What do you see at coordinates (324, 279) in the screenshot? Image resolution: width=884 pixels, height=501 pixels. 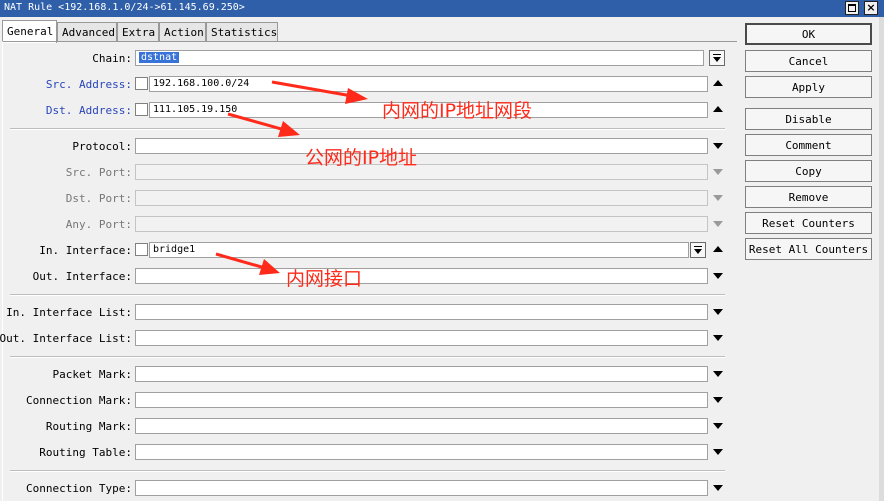 I see `annotation-iface-note: 内网接口` at bounding box center [324, 279].